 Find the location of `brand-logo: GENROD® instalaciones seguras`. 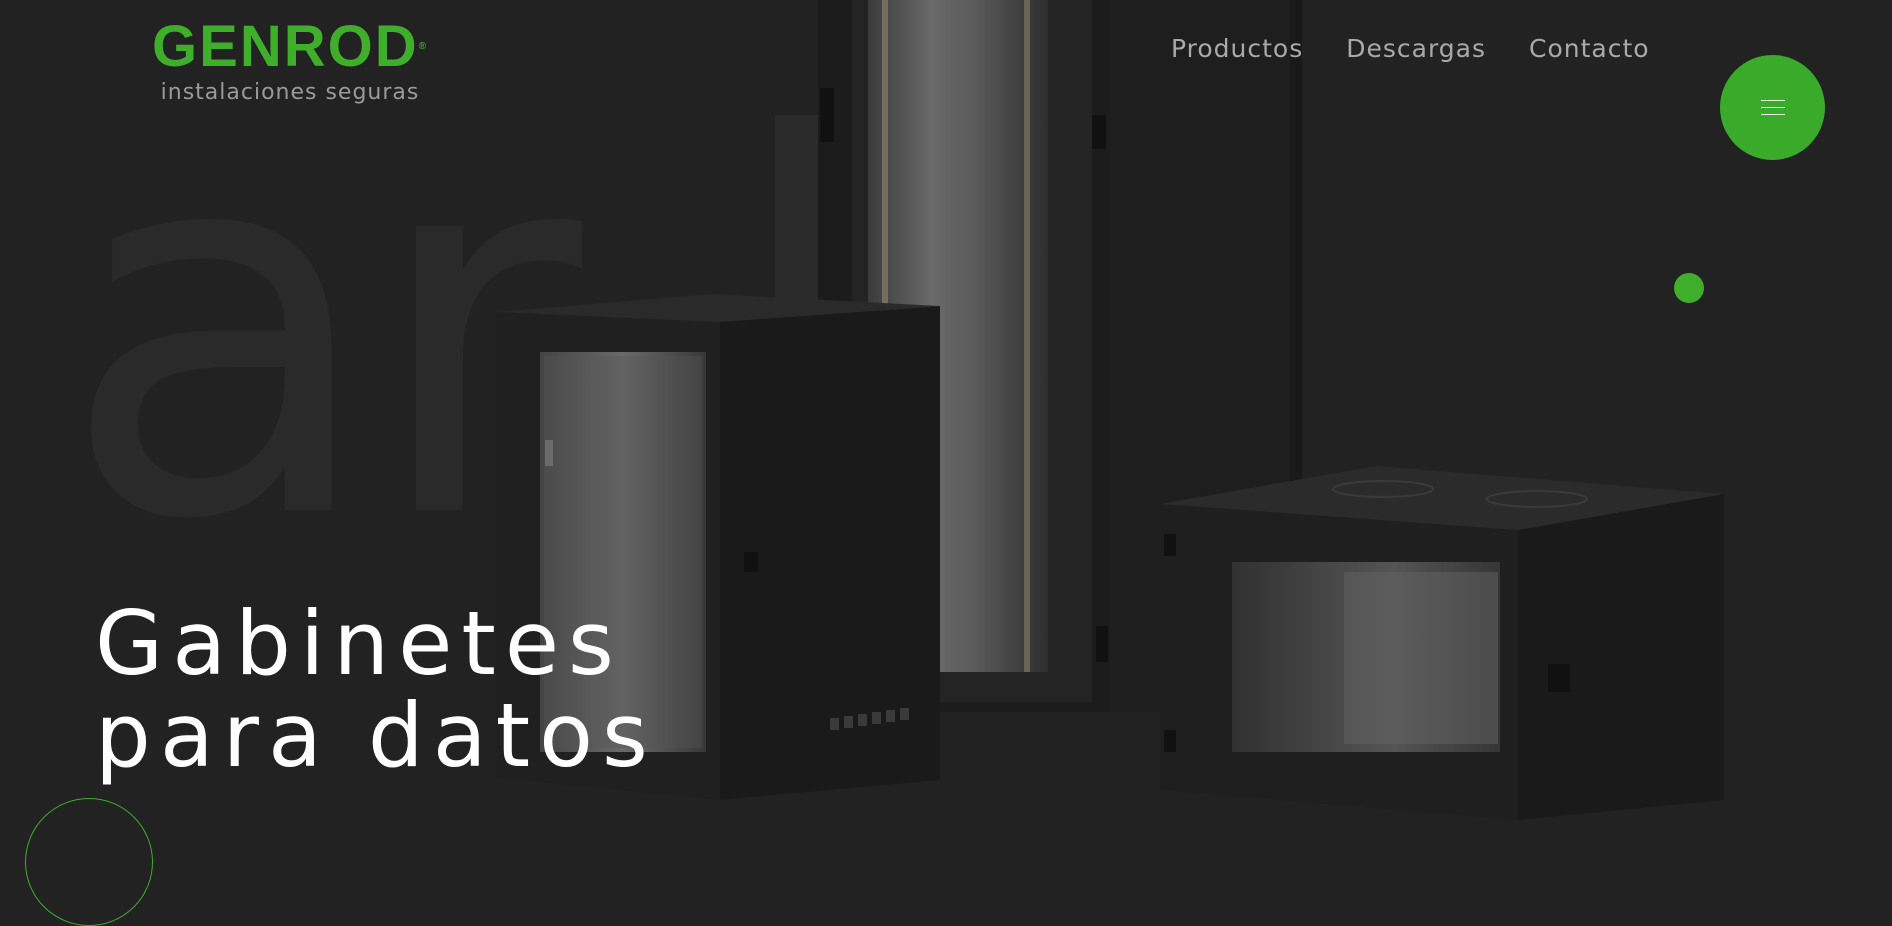

brand-logo: GENROD® instalaciones seguras is located at coordinates (290, 62).